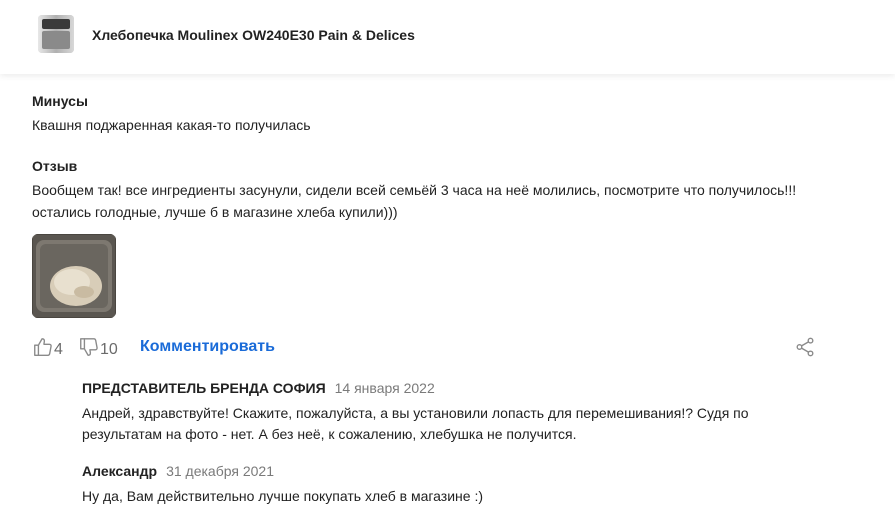  I want to click on like-button: 4, so click(47, 349).